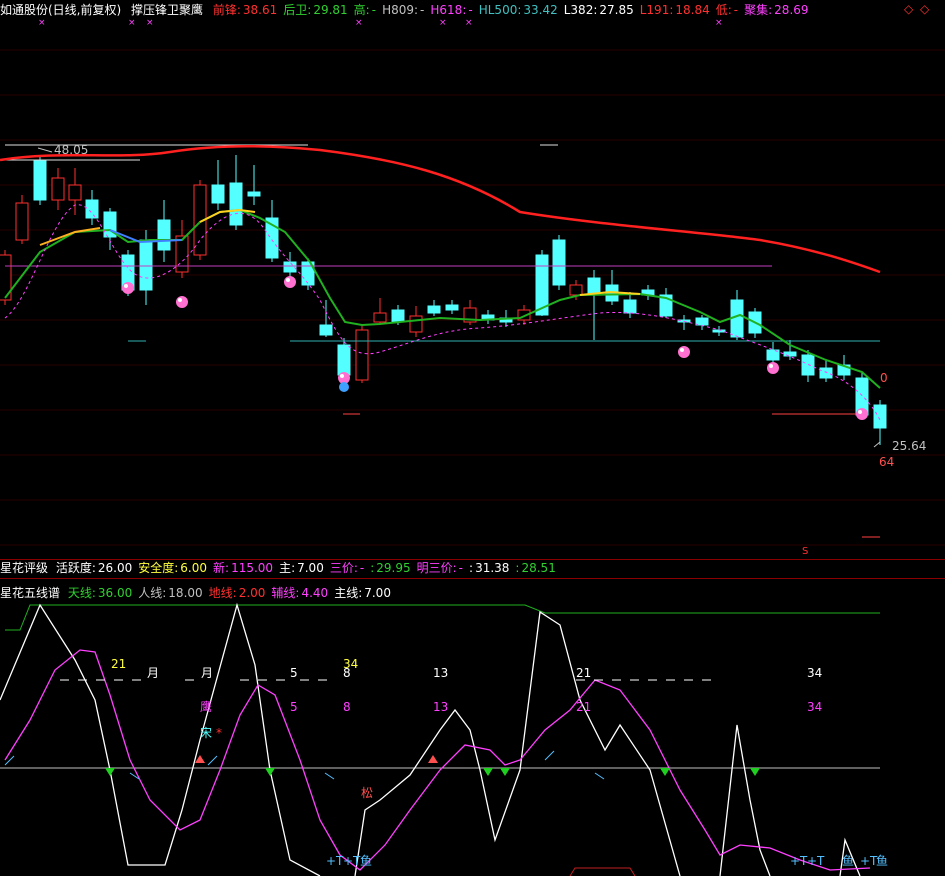 This screenshot has height=876, width=945. Describe the element at coordinates (442, 617) in the screenshot. I see `sky-line` at that location.